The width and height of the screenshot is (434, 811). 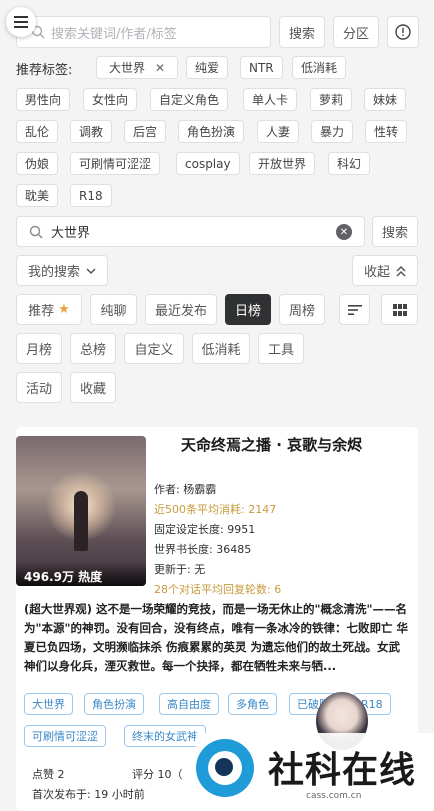 What do you see at coordinates (302, 32) in the screenshot?
I see `search-button: 搜索` at bounding box center [302, 32].